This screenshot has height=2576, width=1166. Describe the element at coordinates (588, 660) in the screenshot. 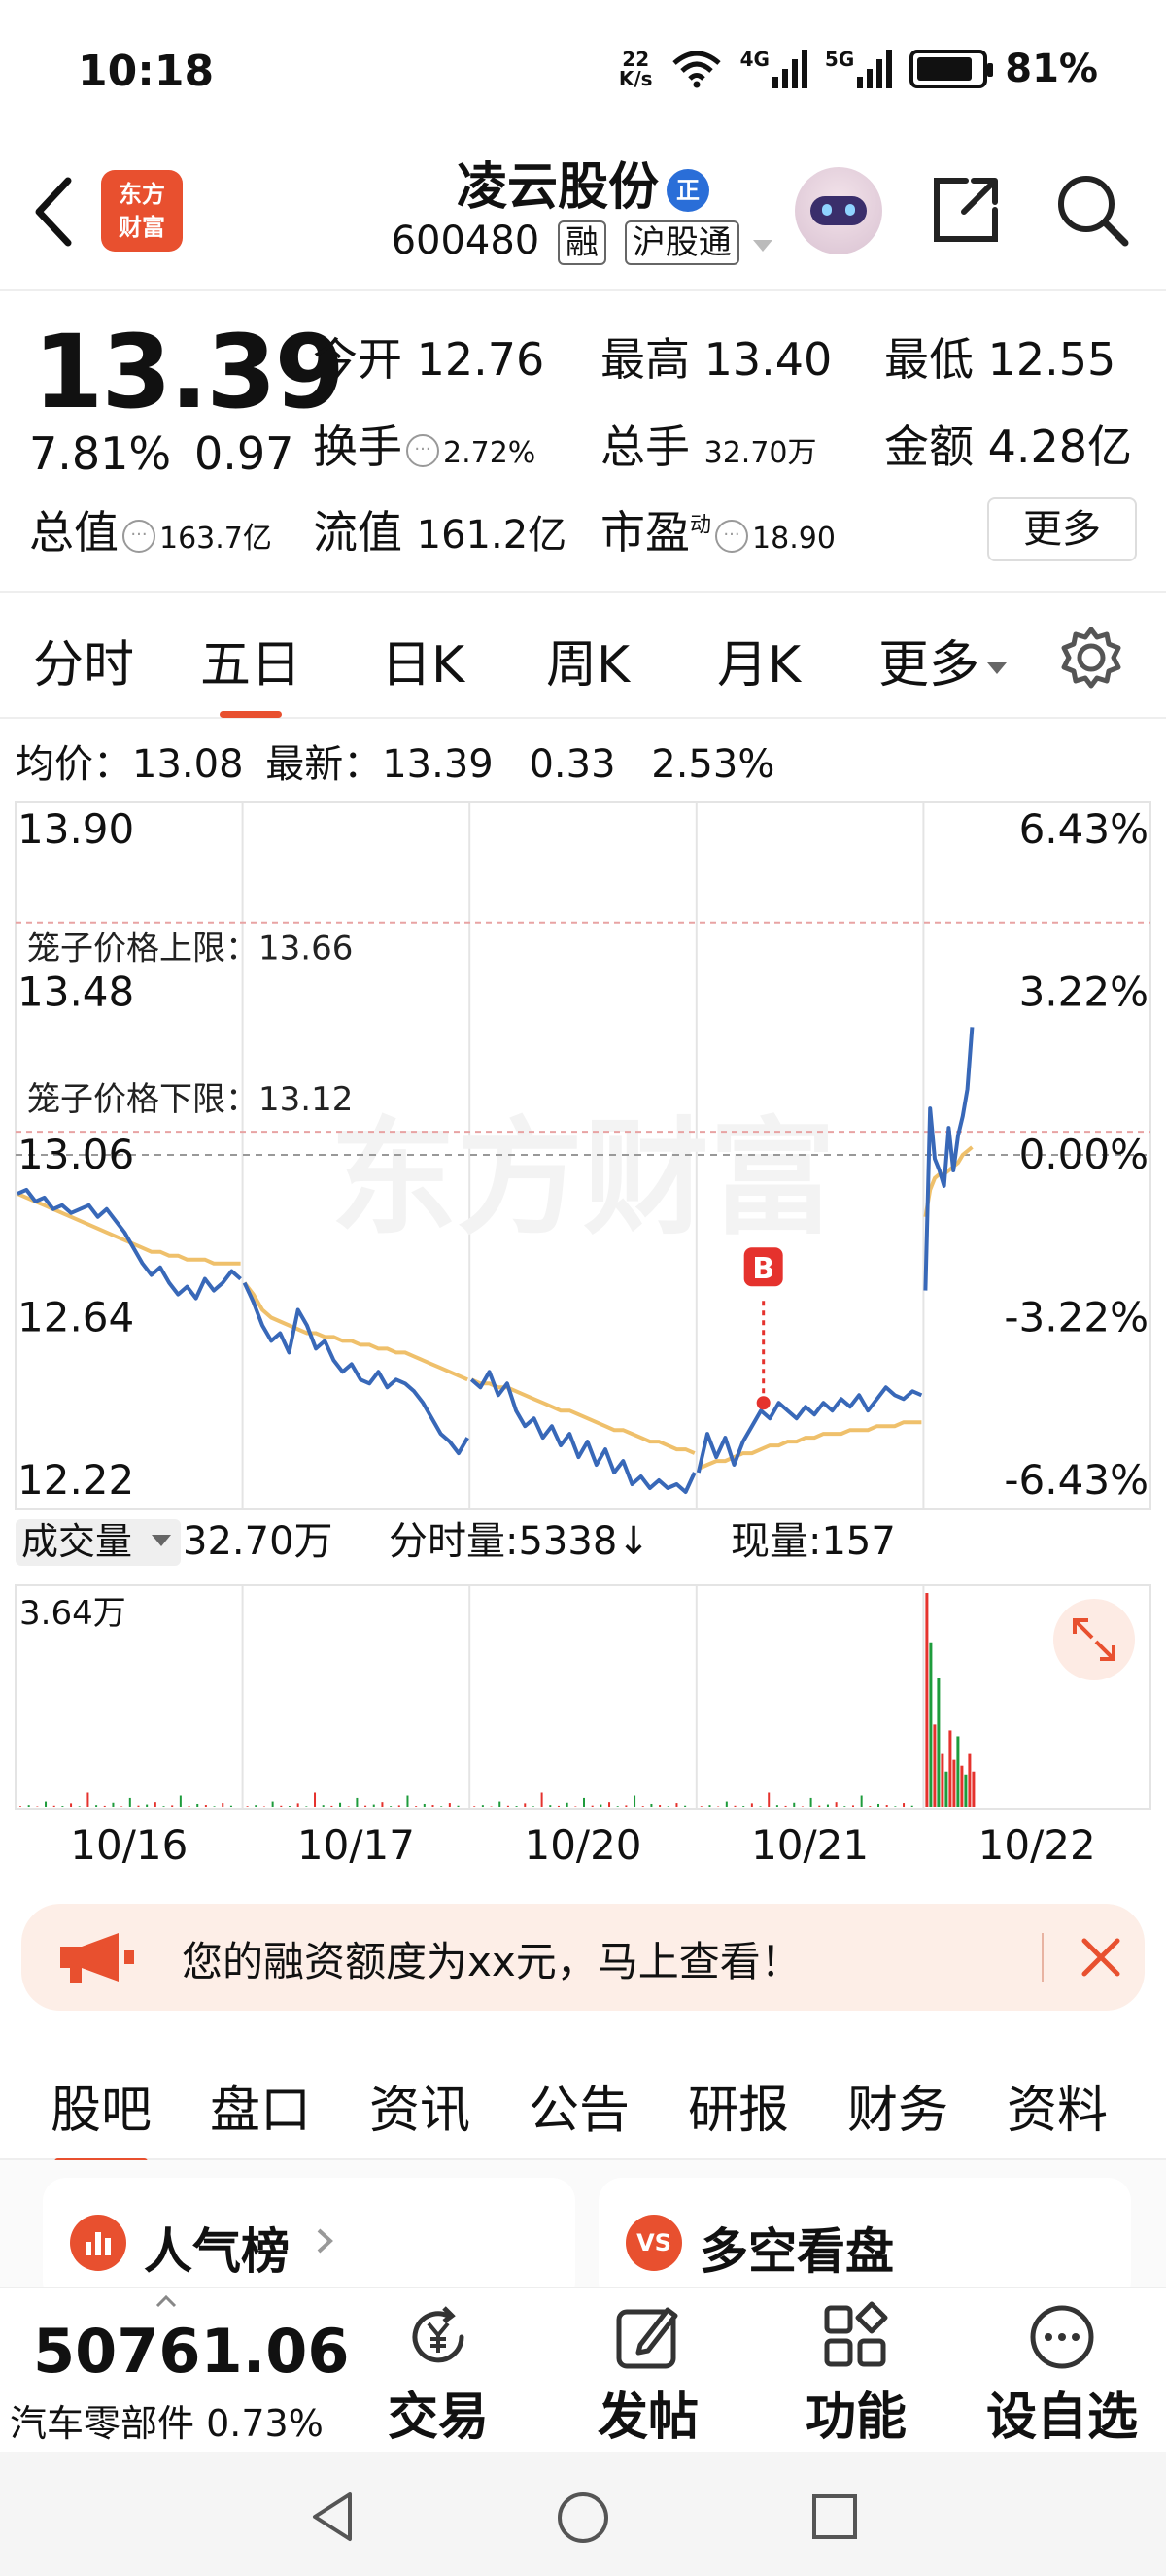

I see `tab-weekly-k: 周K` at that location.